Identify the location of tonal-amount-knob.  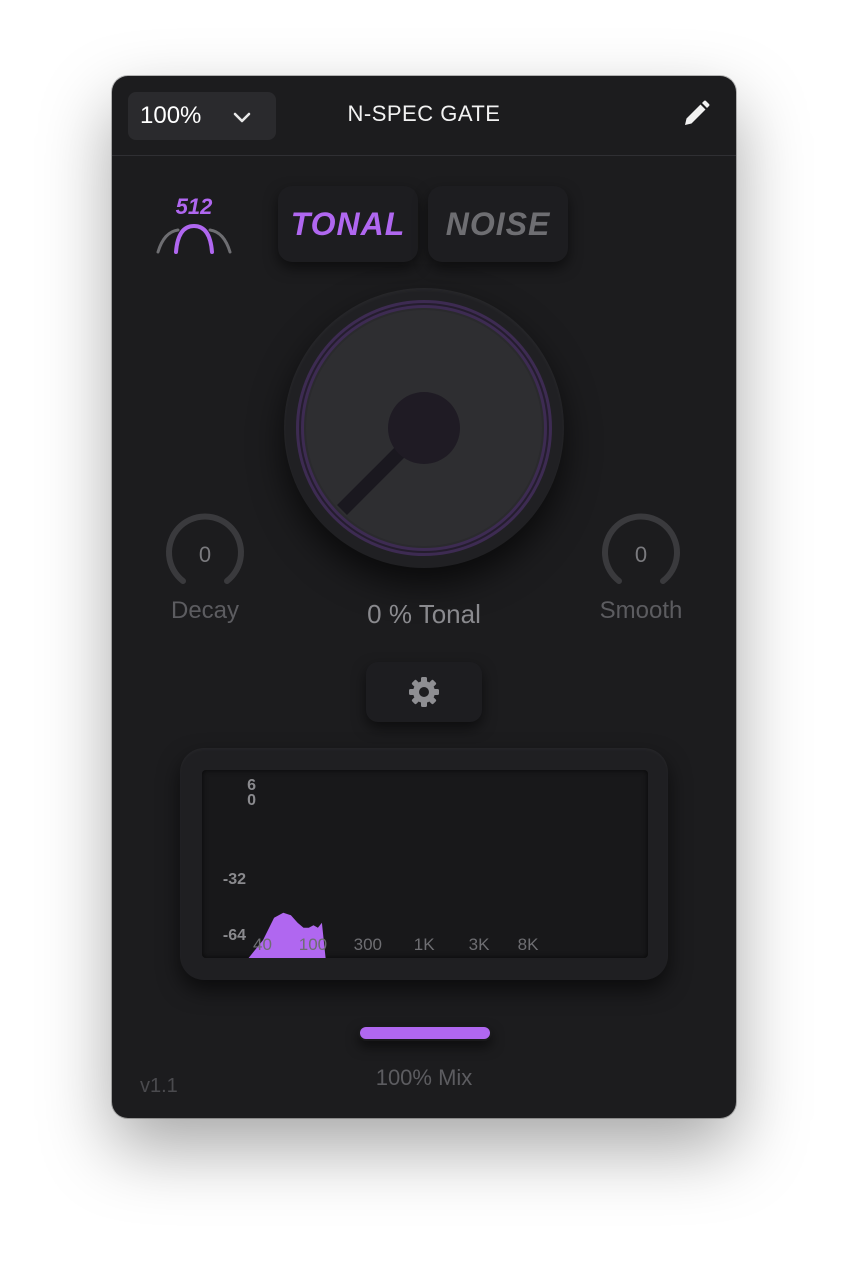
(424, 428).